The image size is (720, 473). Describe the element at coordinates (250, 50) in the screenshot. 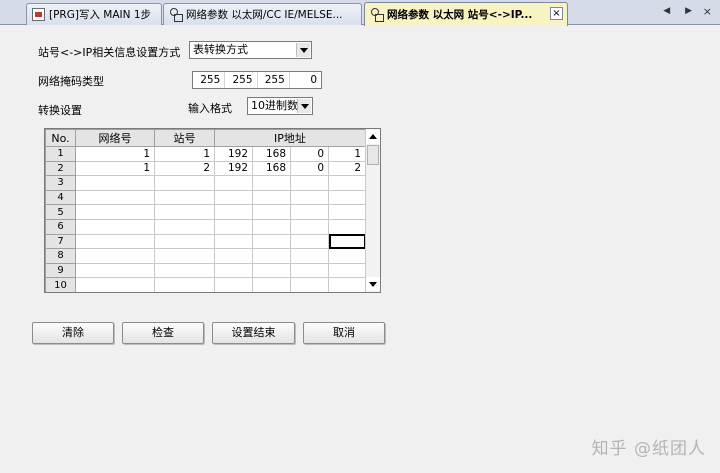

I see `setting-method-select: 表转换方式` at that location.